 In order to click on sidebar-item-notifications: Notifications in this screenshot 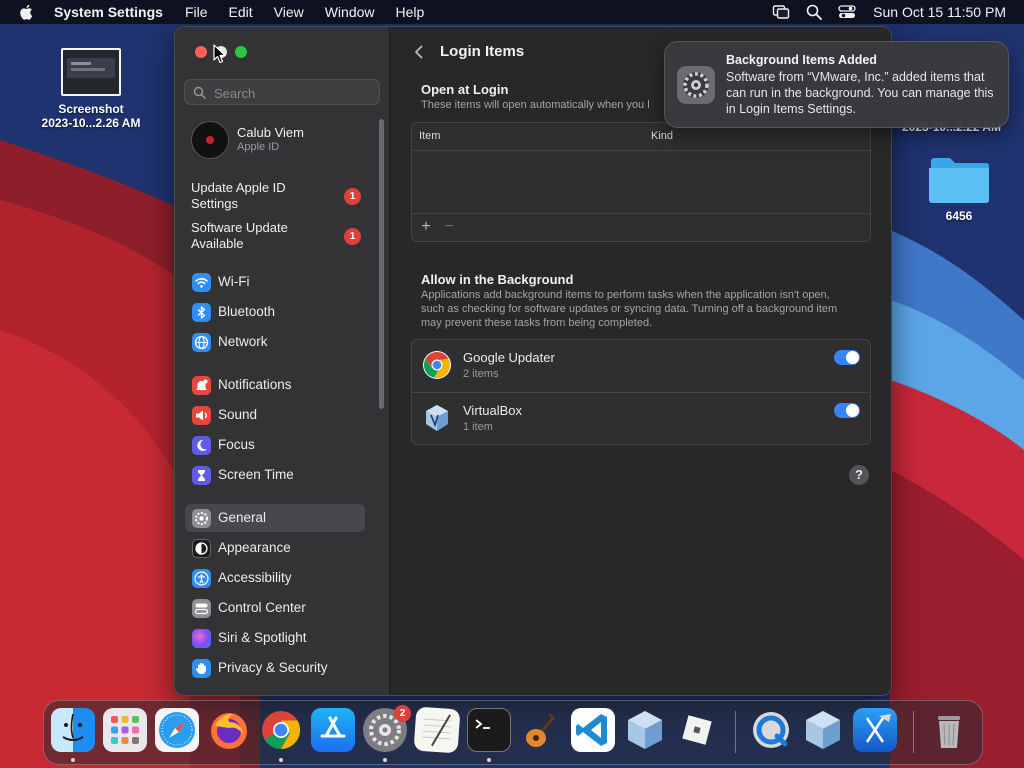, I will do `click(275, 385)`.